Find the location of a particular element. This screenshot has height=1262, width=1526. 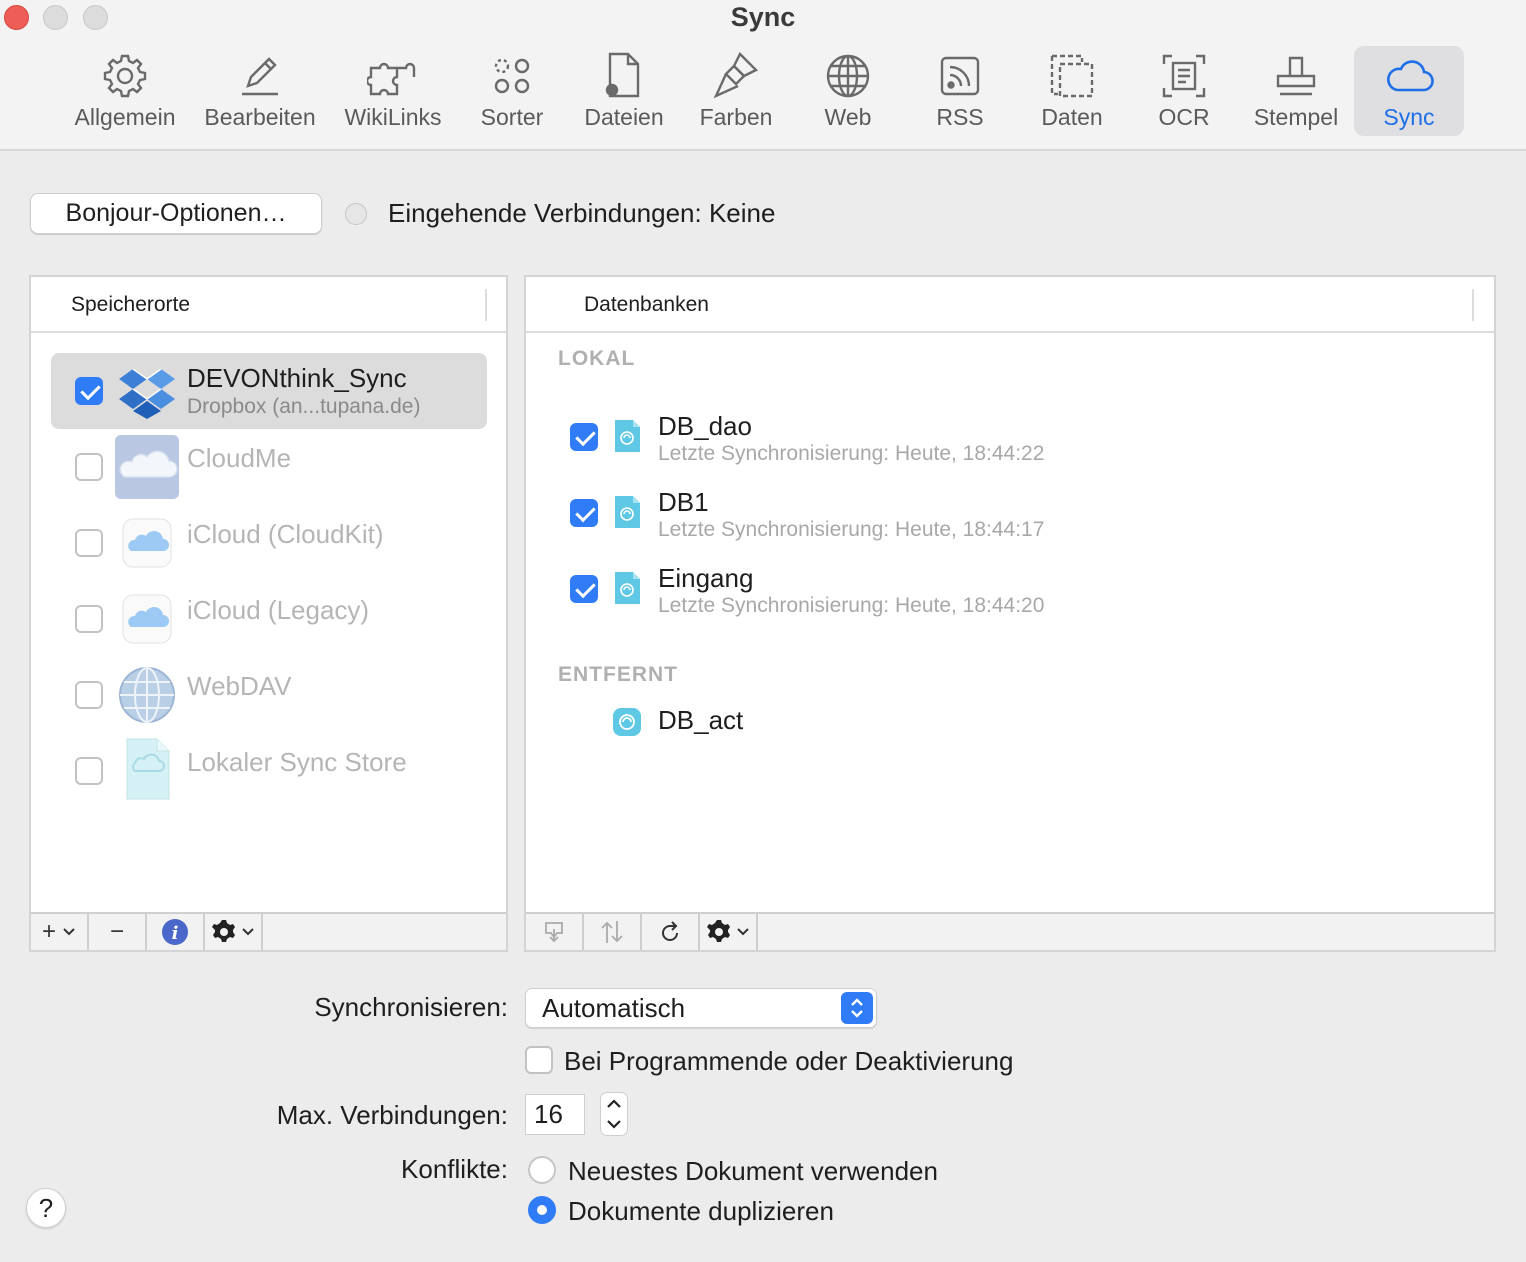

import-database-button is located at coordinates (555, 932).